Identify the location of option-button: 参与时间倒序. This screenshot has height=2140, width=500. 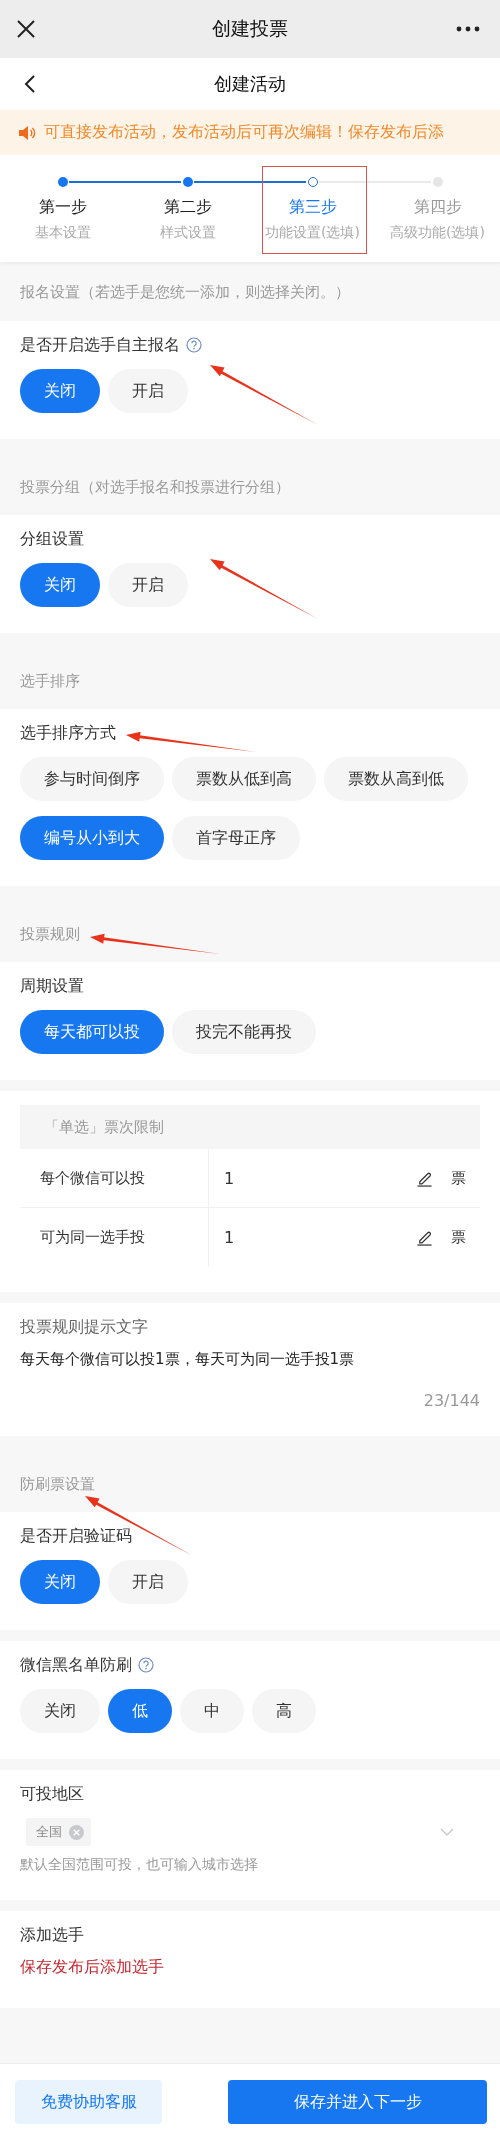
(92, 779).